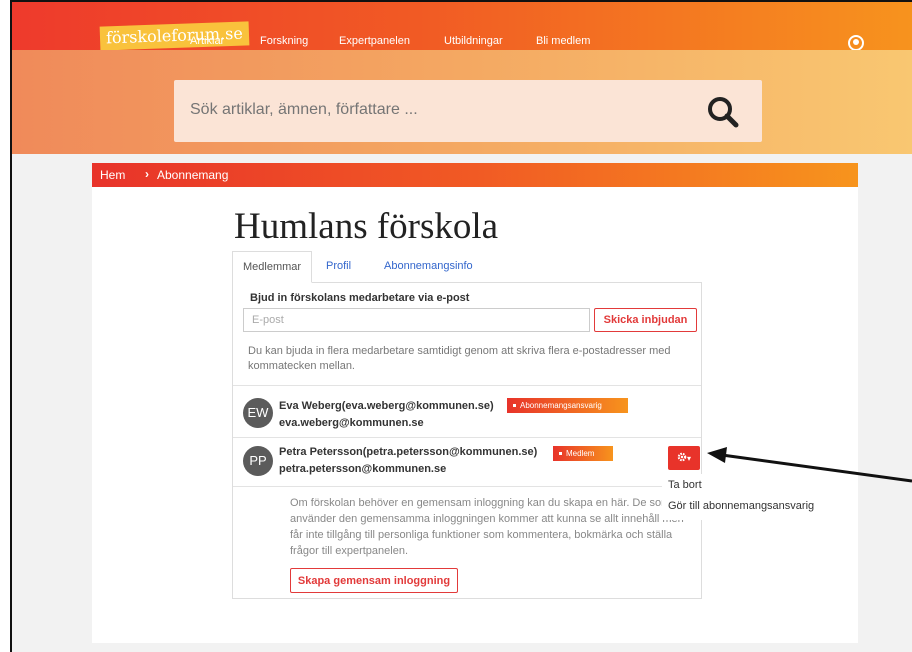  I want to click on search-box, so click(468, 111).